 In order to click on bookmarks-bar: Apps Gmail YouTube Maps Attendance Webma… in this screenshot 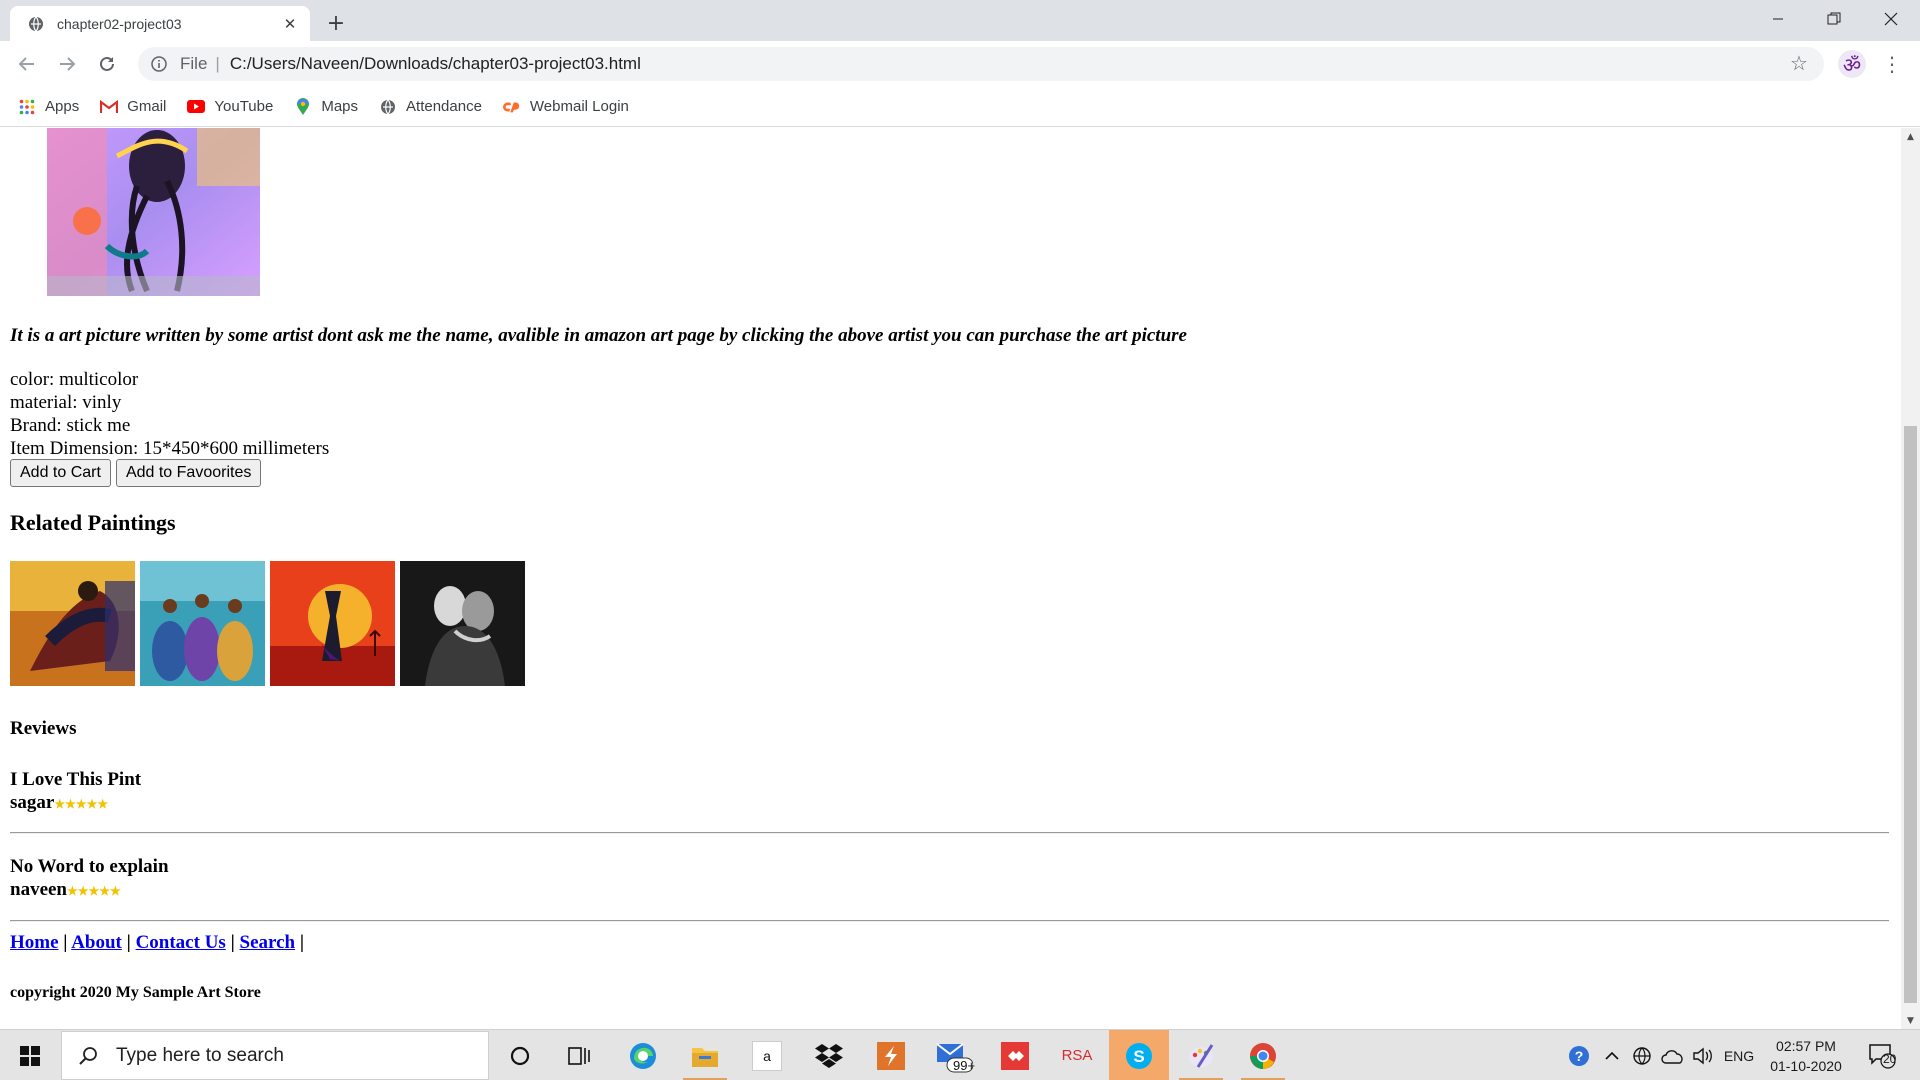, I will do `click(960, 107)`.